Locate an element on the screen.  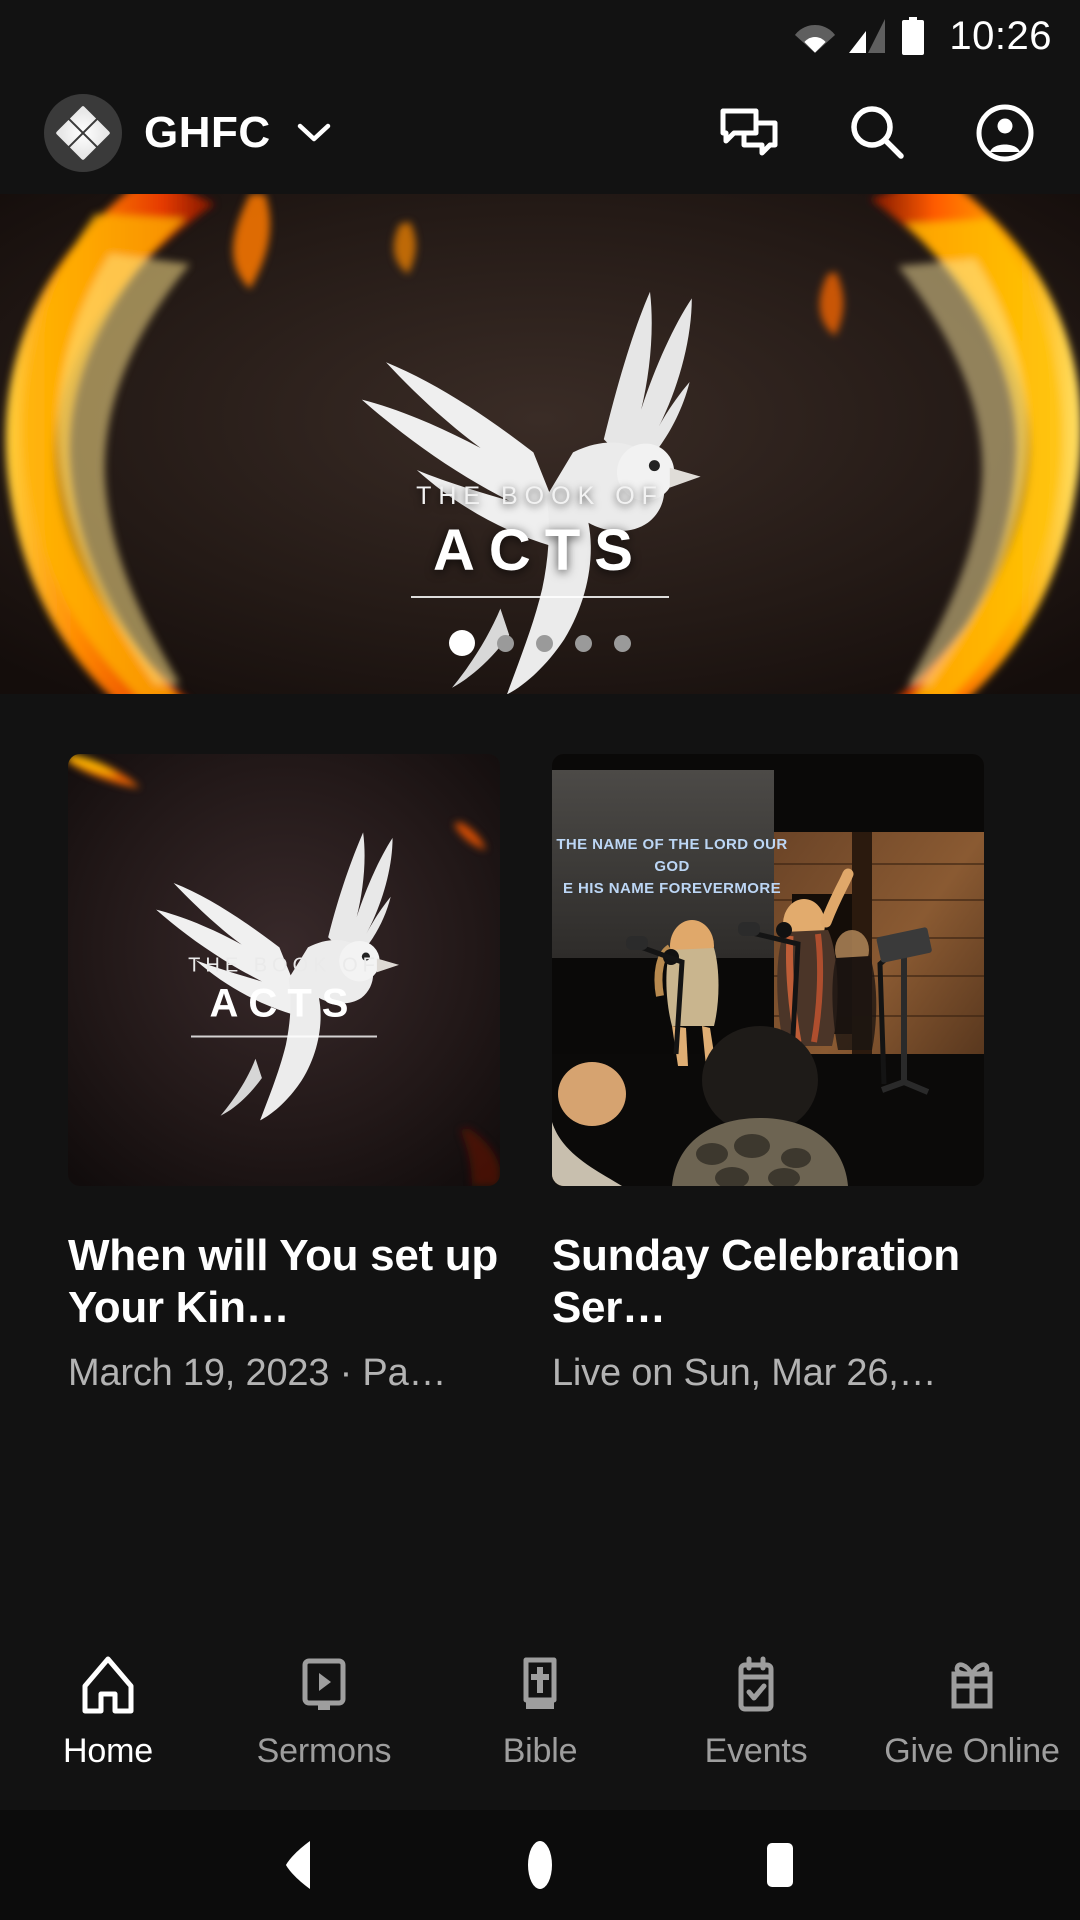
search-icon is located at coordinates (877, 133).